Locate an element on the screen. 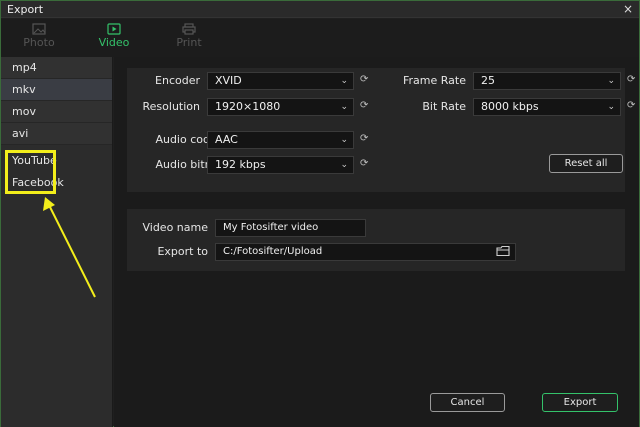 The image size is (640, 427). tab-video: Video is located at coordinates (114, 36).